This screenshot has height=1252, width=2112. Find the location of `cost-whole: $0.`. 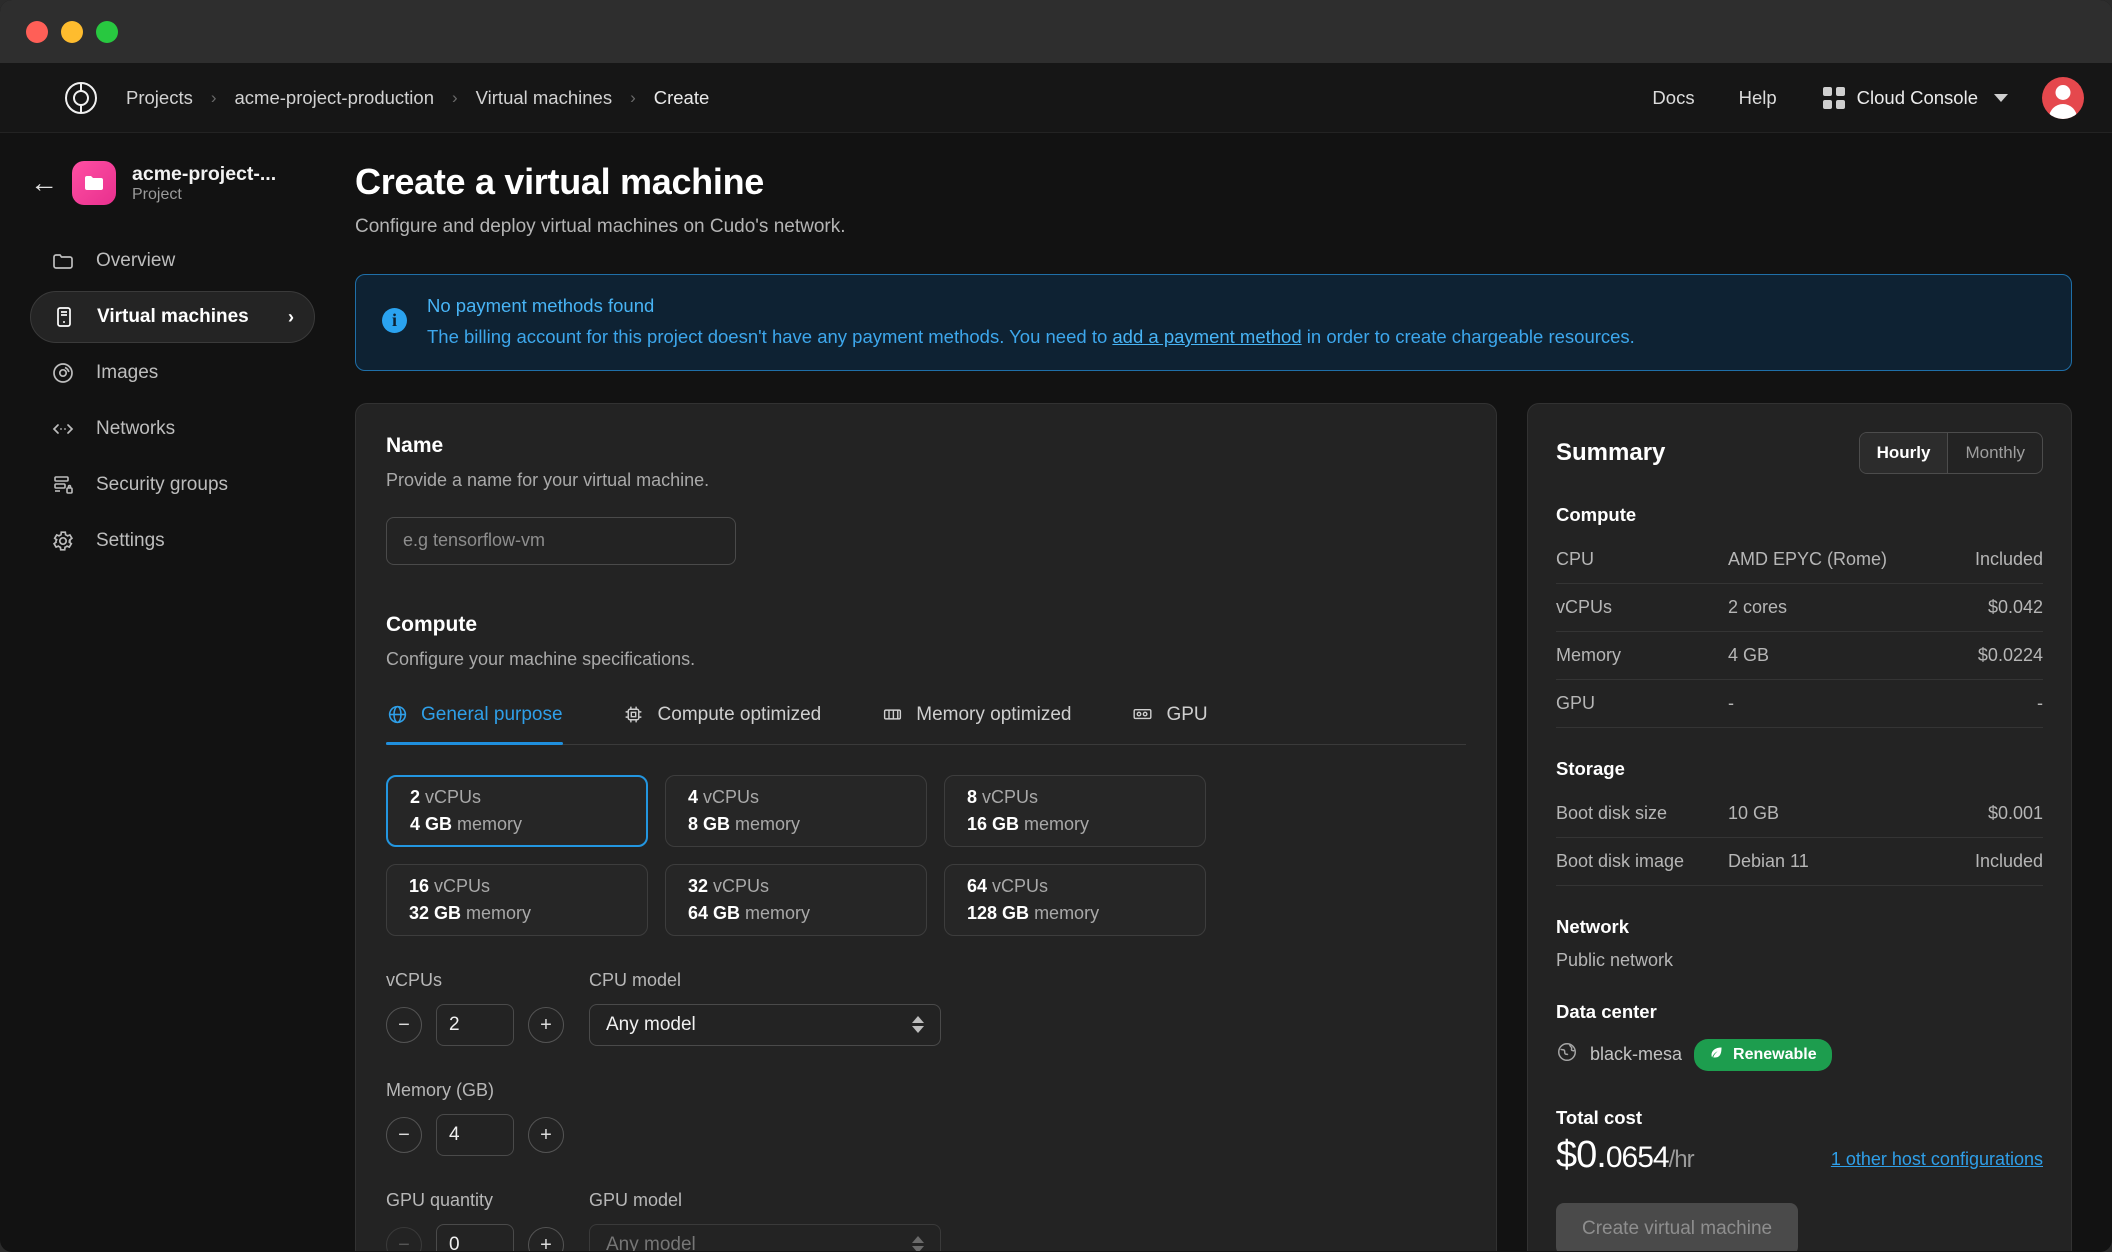

cost-whole: $0. is located at coordinates (1581, 1154).